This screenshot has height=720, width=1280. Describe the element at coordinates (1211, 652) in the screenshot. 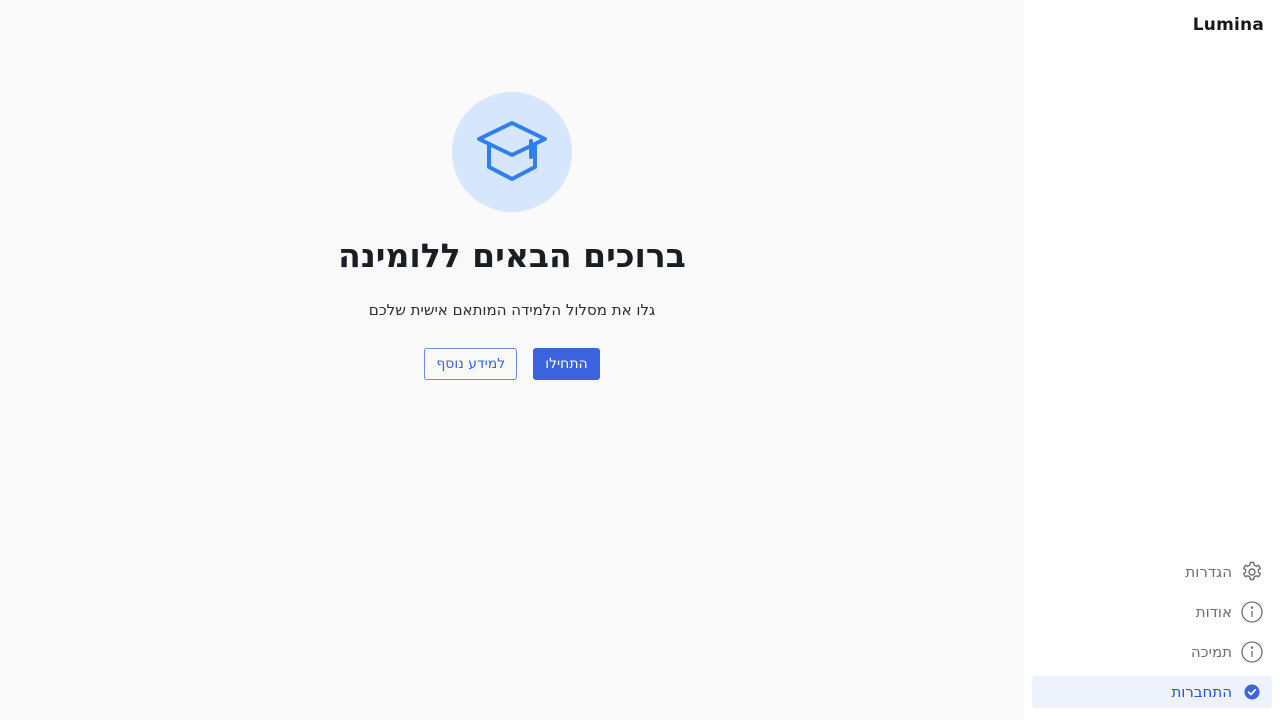

I see `sidebar-item-label: תמיכה` at that location.